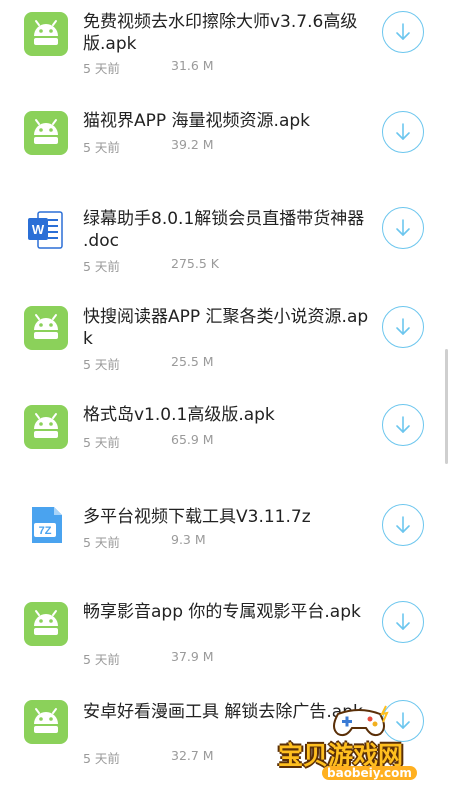 The image size is (450, 800). Describe the element at coordinates (225, 147) in the screenshot. I see `list-item: 猫视界APP 海量视频资源.apk 5 天前 39.2 M` at that location.